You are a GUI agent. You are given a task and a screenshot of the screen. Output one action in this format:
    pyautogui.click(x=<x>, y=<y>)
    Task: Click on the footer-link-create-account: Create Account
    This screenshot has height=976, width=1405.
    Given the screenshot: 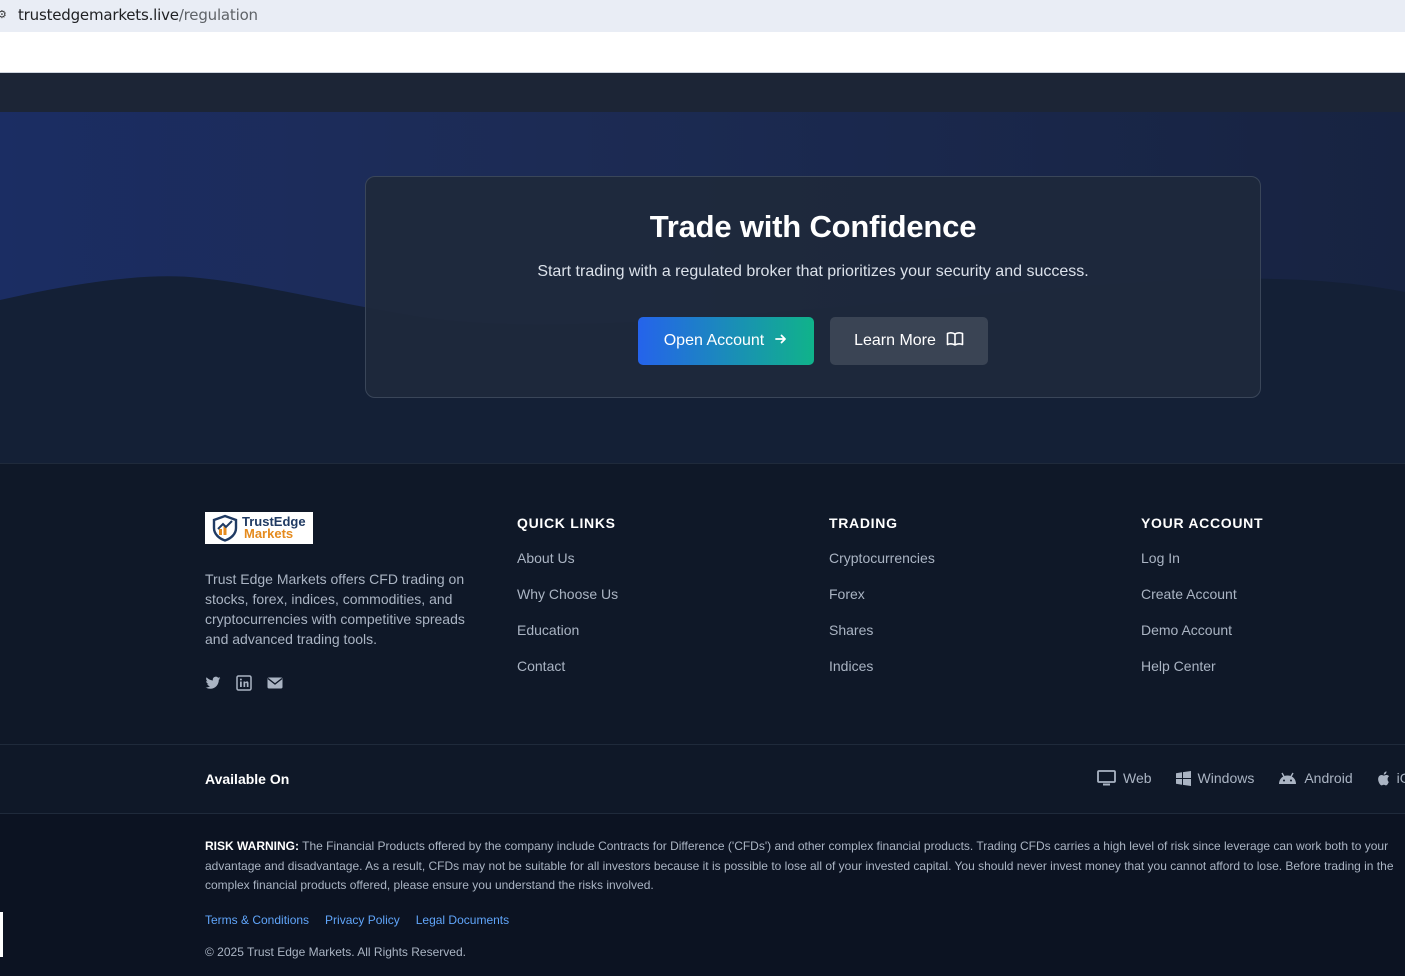 What is the action you would take?
    pyautogui.click(x=1202, y=604)
    